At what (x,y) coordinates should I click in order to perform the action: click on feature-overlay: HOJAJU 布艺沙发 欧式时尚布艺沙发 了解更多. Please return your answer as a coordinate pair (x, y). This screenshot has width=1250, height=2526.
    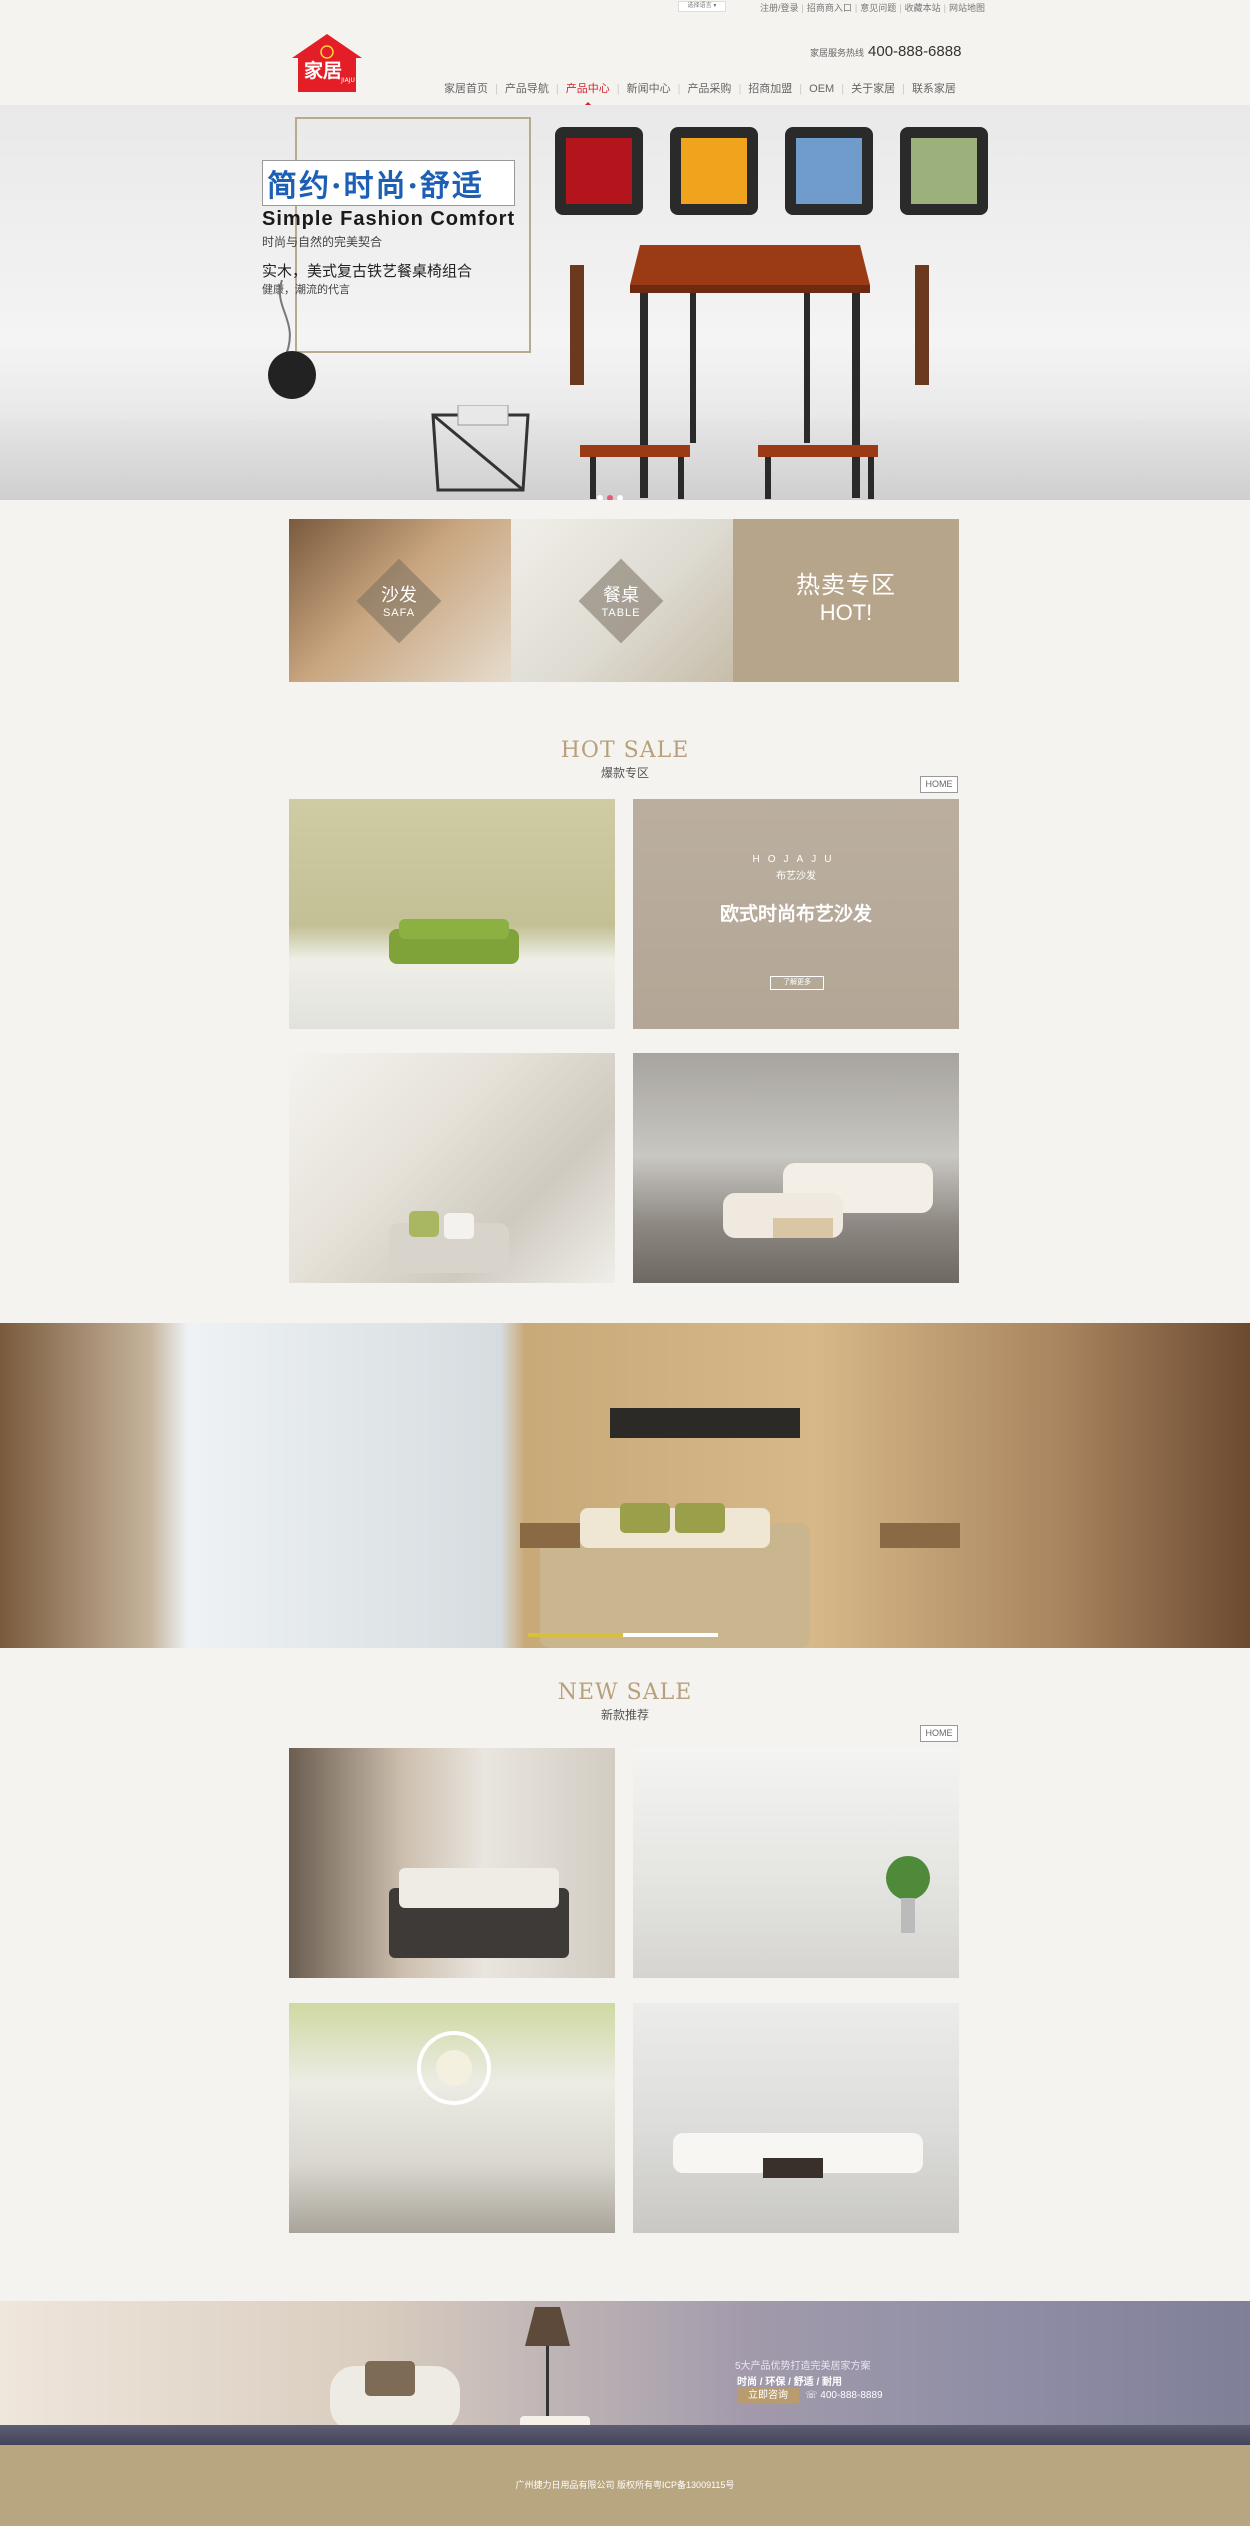
    Looking at the image, I should click on (796, 914).